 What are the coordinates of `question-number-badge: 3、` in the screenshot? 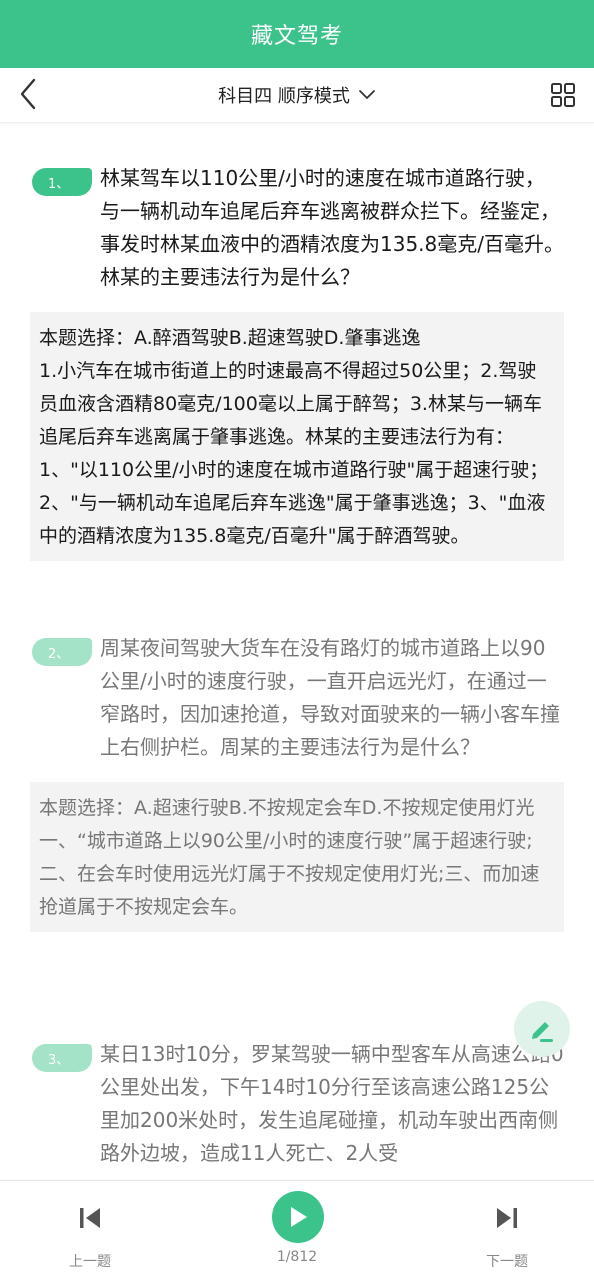 It's located at (62, 1058).